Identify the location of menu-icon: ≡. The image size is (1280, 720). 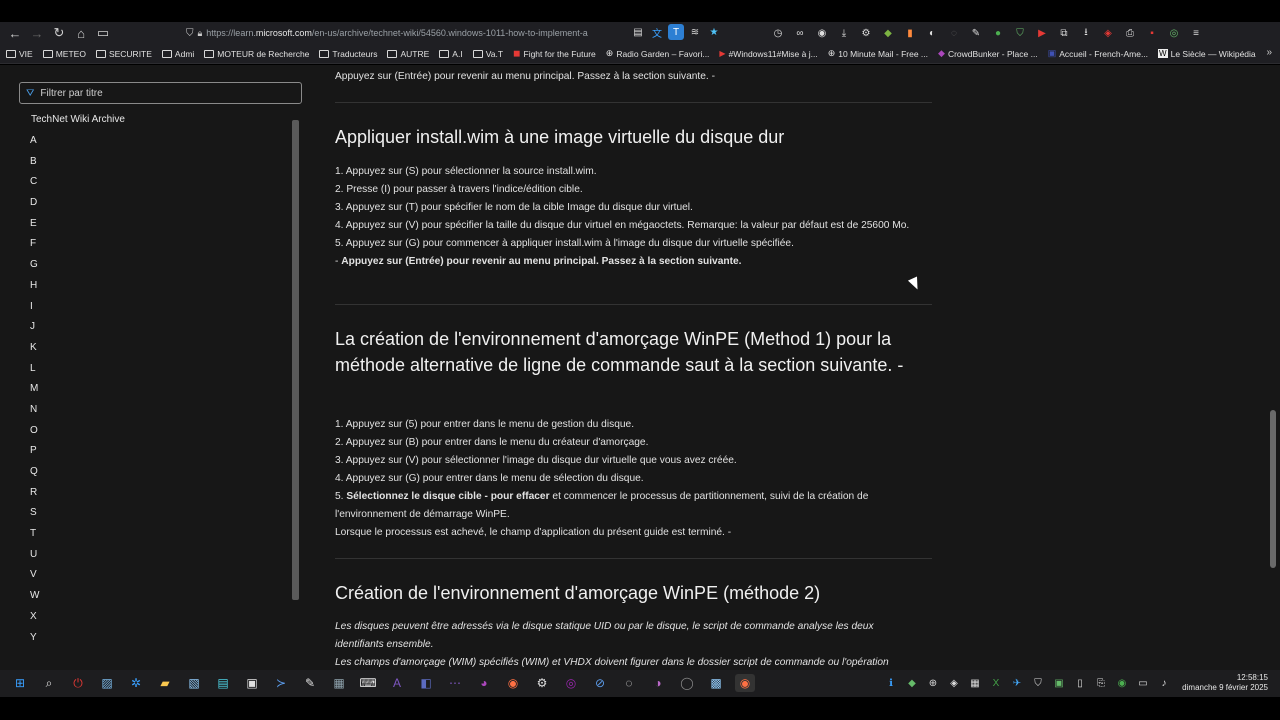
(1196, 33).